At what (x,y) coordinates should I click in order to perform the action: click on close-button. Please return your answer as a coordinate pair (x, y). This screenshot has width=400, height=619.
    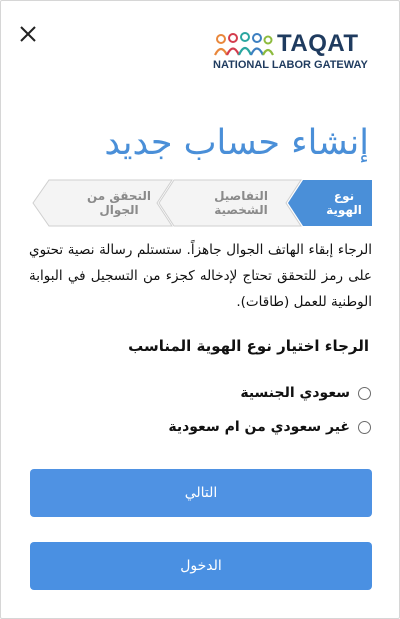
    Looking at the image, I should click on (28, 34).